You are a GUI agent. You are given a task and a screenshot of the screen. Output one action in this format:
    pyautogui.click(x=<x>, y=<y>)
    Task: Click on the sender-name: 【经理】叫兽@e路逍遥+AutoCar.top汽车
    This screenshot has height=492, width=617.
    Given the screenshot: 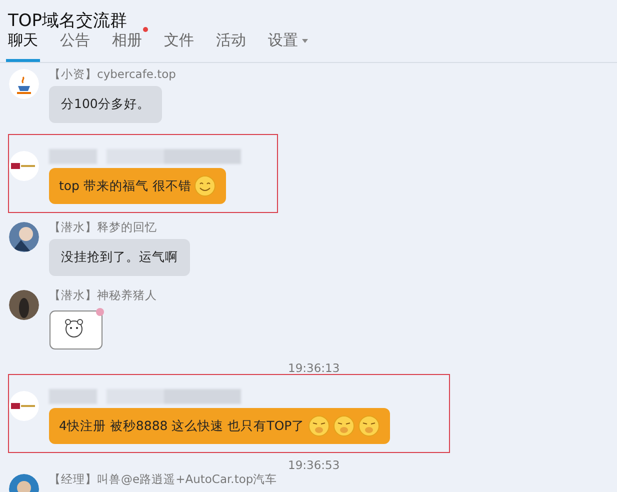 What is the action you would take?
    pyautogui.click(x=163, y=479)
    